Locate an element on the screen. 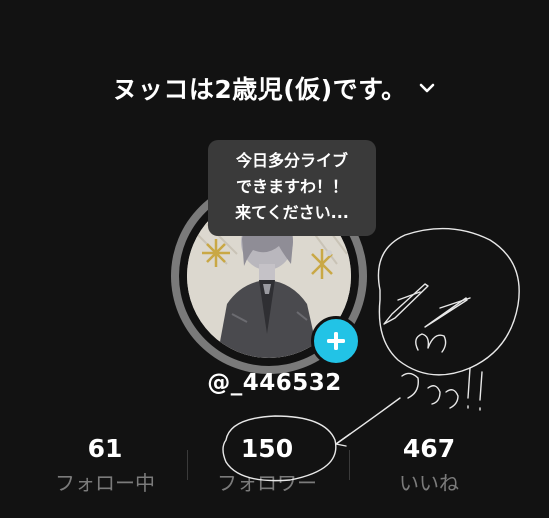 The height and width of the screenshot is (518, 549). username-handle: @_446532 is located at coordinates (274, 383).